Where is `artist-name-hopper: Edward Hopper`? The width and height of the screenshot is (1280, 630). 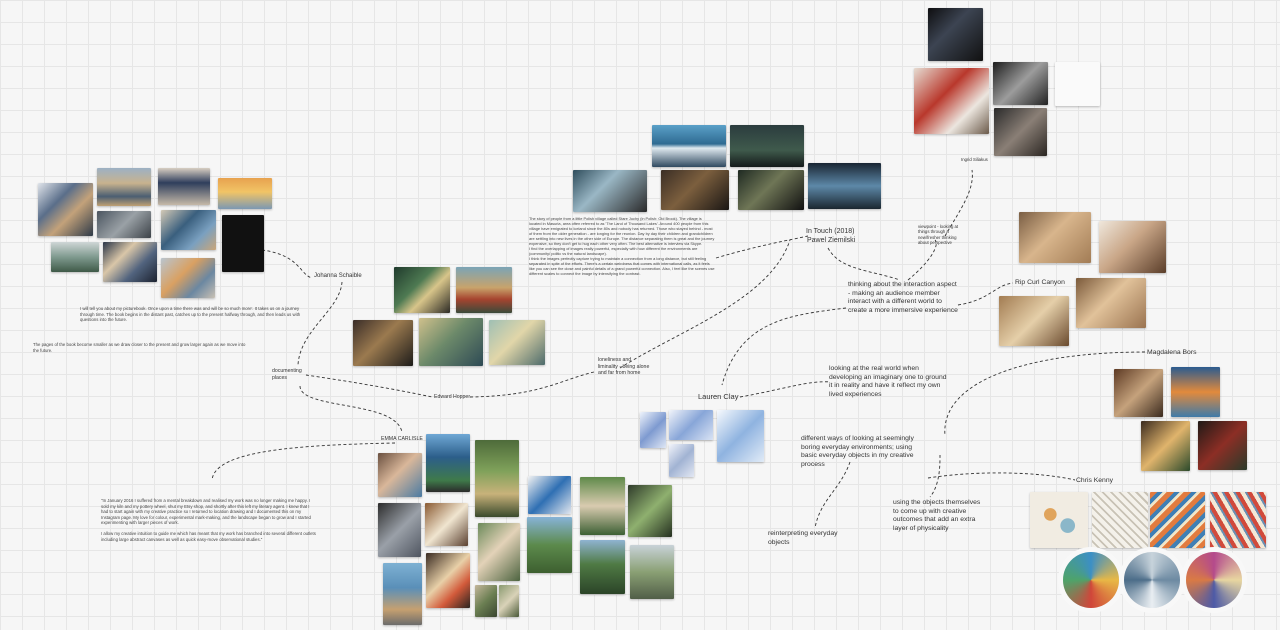 artist-name-hopper: Edward Hopper is located at coordinates (452, 397).